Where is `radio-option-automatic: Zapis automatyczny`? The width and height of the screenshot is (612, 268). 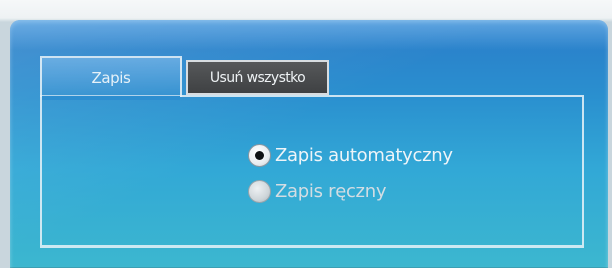
radio-option-automatic: Zapis automatyczny is located at coordinates (350, 155).